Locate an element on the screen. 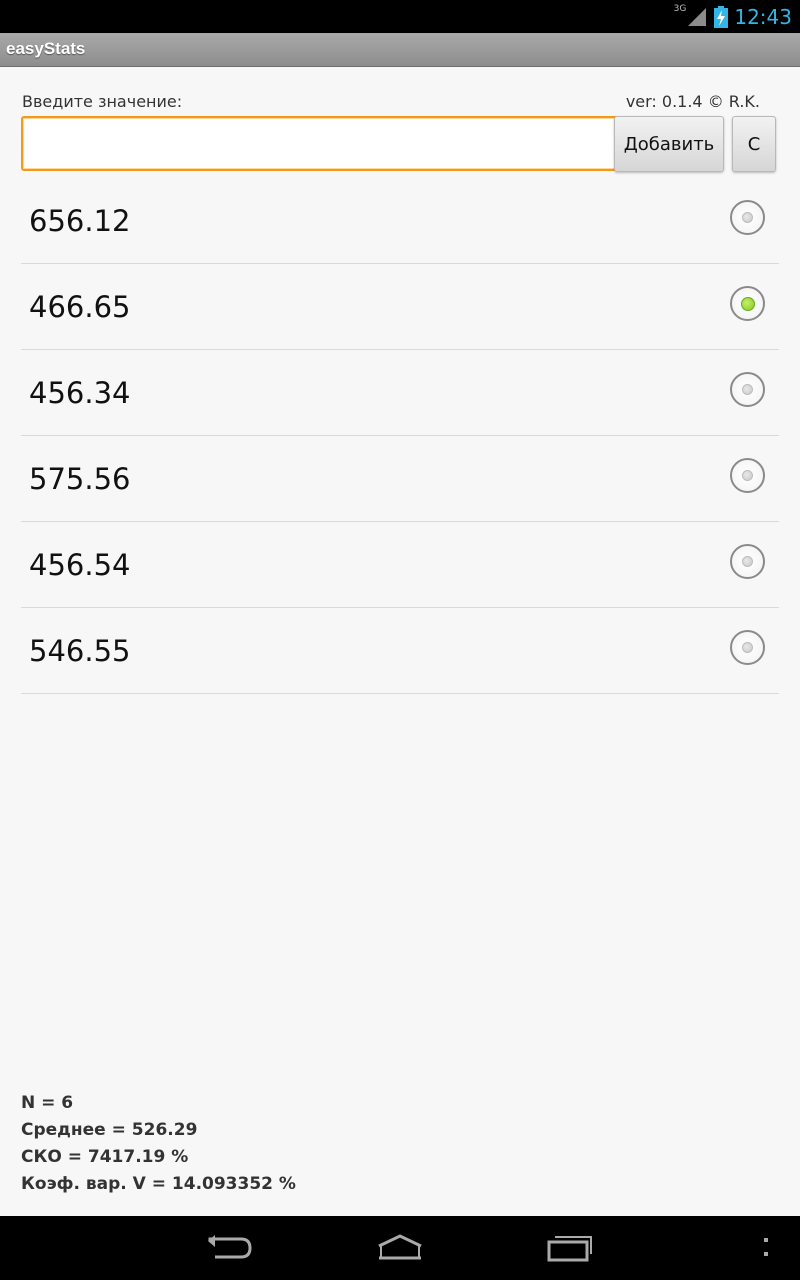 The image size is (800, 1280). stat-count: N = 6 is located at coordinates (47, 1103).